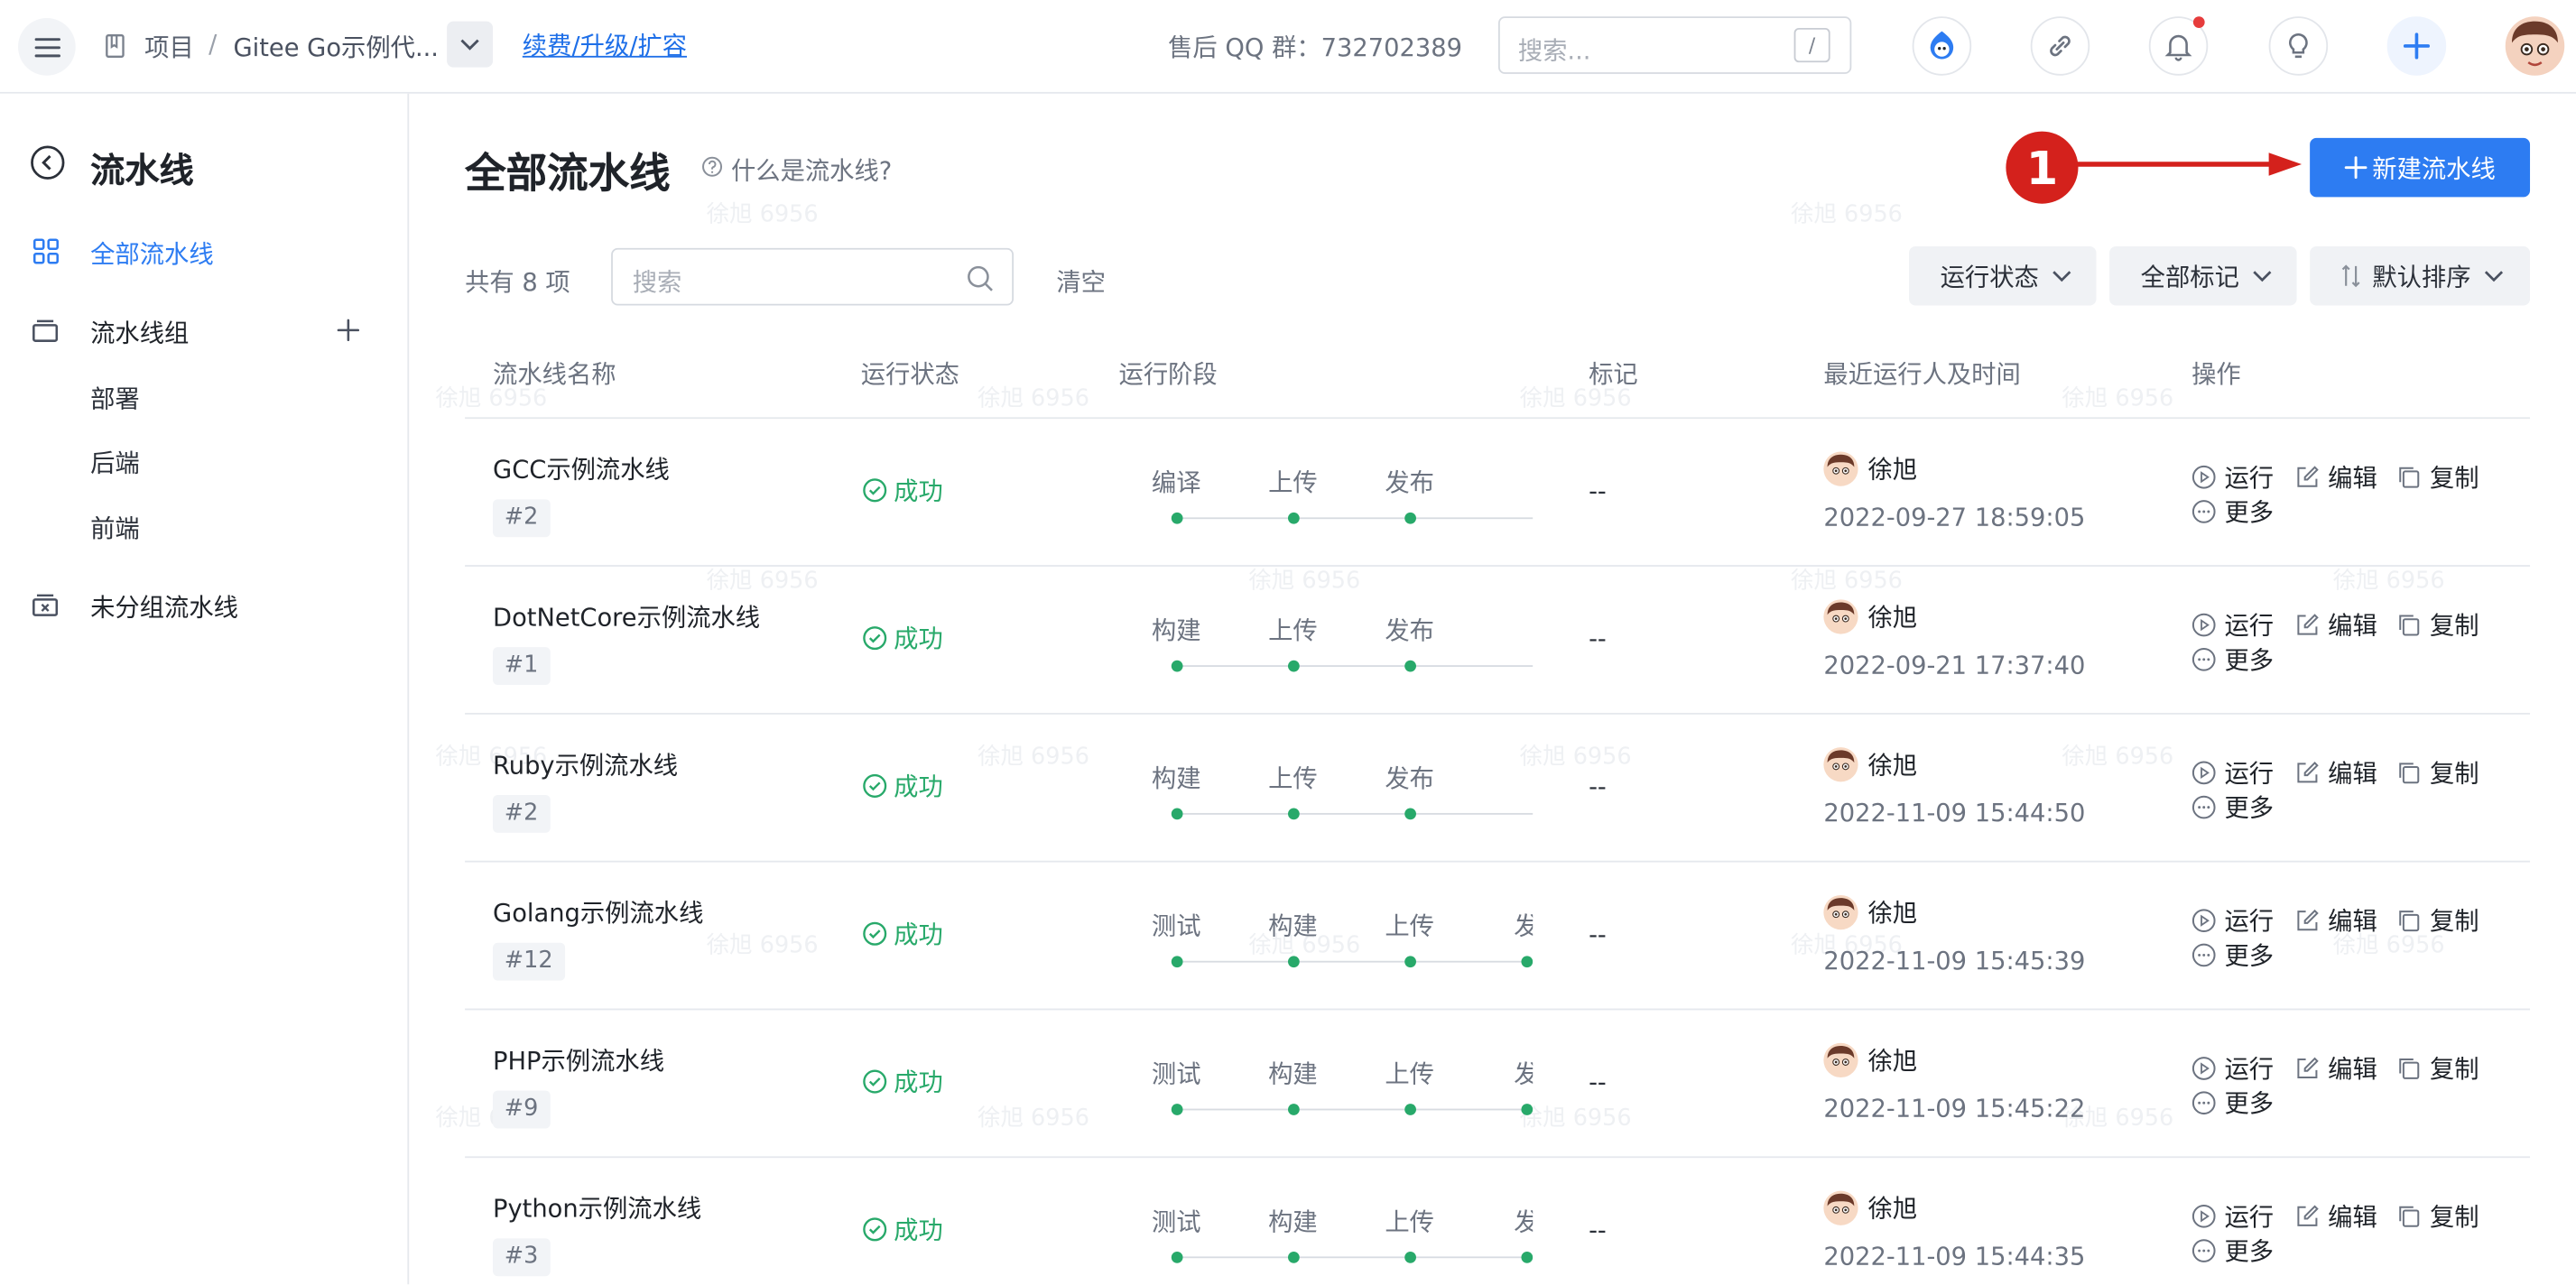  What do you see at coordinates (2535, 46) in the screenshot?
I see `user-avatar` at bounding box center [2535, 46].